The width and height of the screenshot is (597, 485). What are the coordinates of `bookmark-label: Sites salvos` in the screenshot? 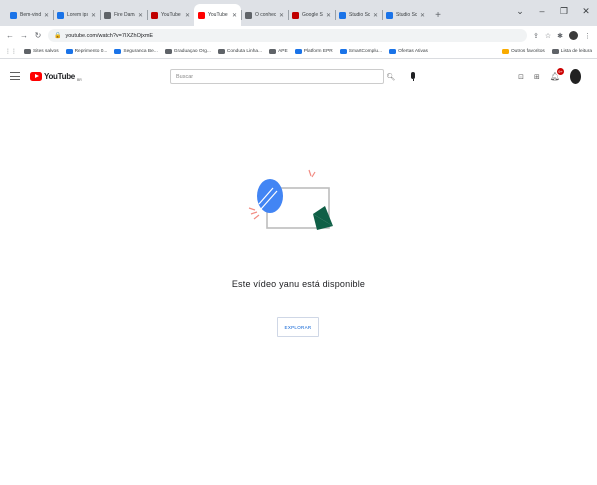 It's located at (46, 51).